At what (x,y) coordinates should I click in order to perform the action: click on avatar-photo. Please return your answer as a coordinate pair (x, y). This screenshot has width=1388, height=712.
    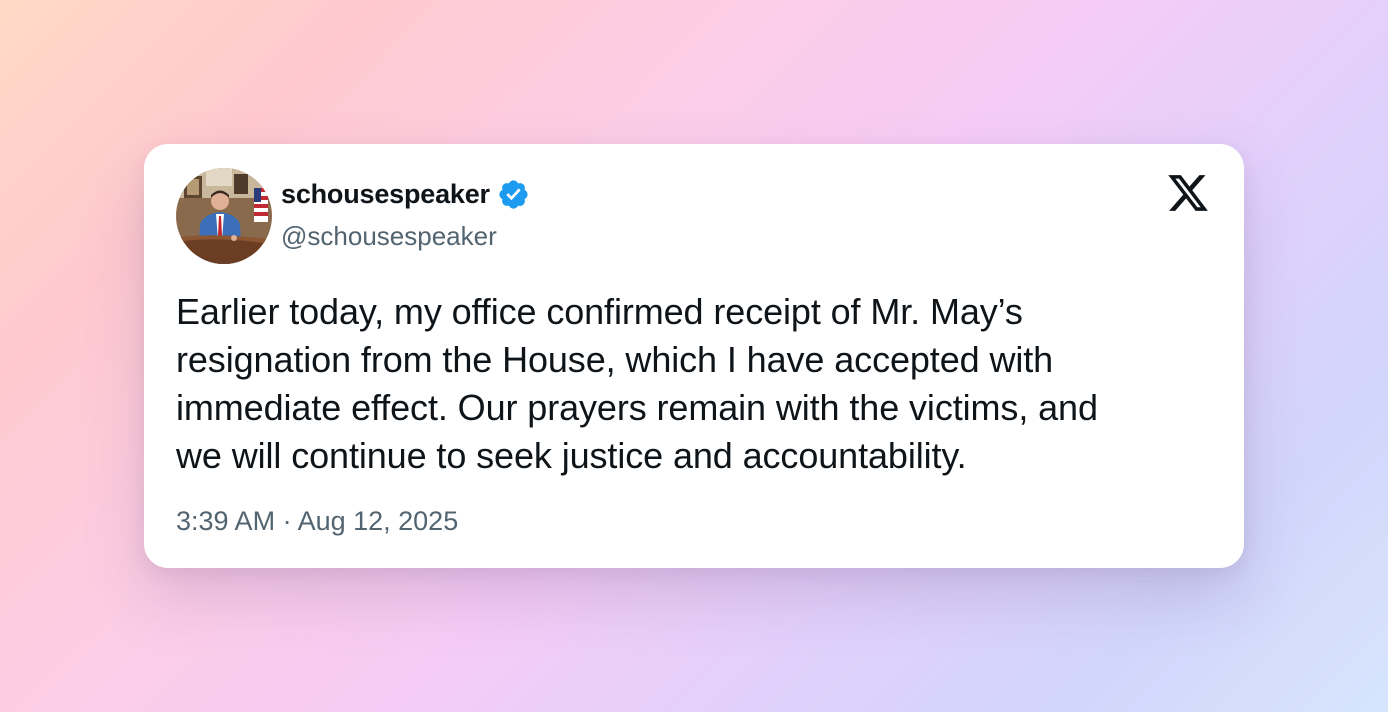
    Looking at the image, I should click on (224, 216).